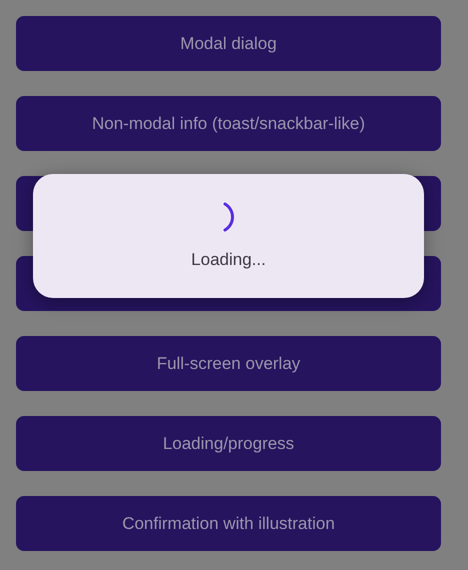 This screenshot has width=468, height=570. I want to click on demo-button: Confirmation with illustration, so click(228, 523).